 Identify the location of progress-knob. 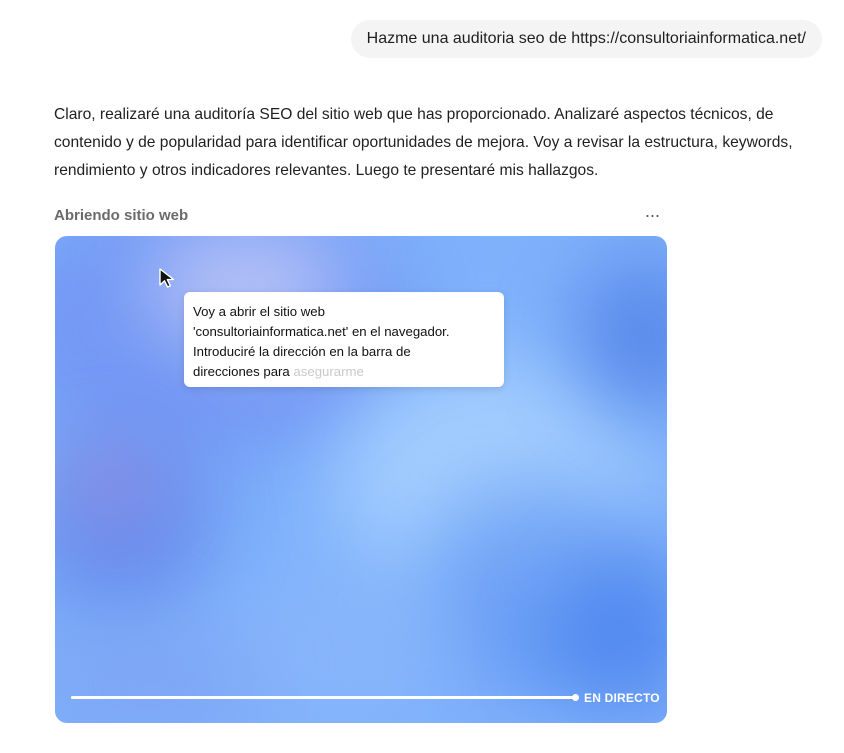
(575, 697).